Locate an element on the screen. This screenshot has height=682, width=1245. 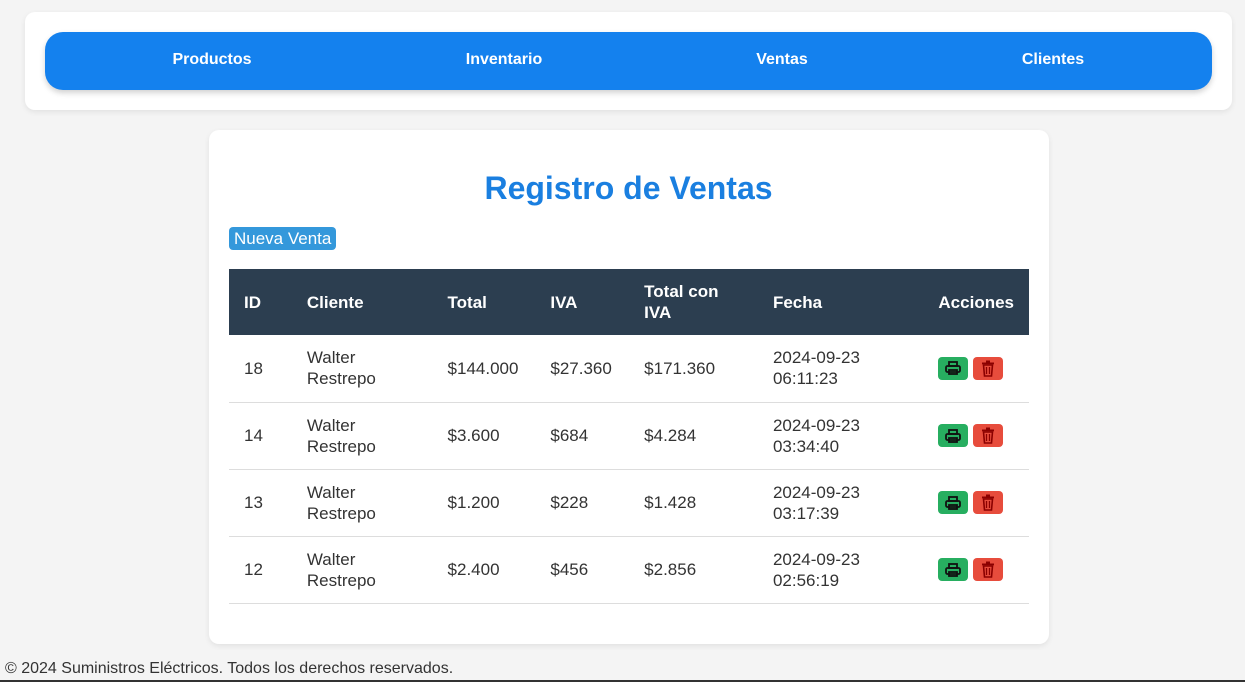
cell-total-con-iva: $1.428 is located at coordinates (670, 502).